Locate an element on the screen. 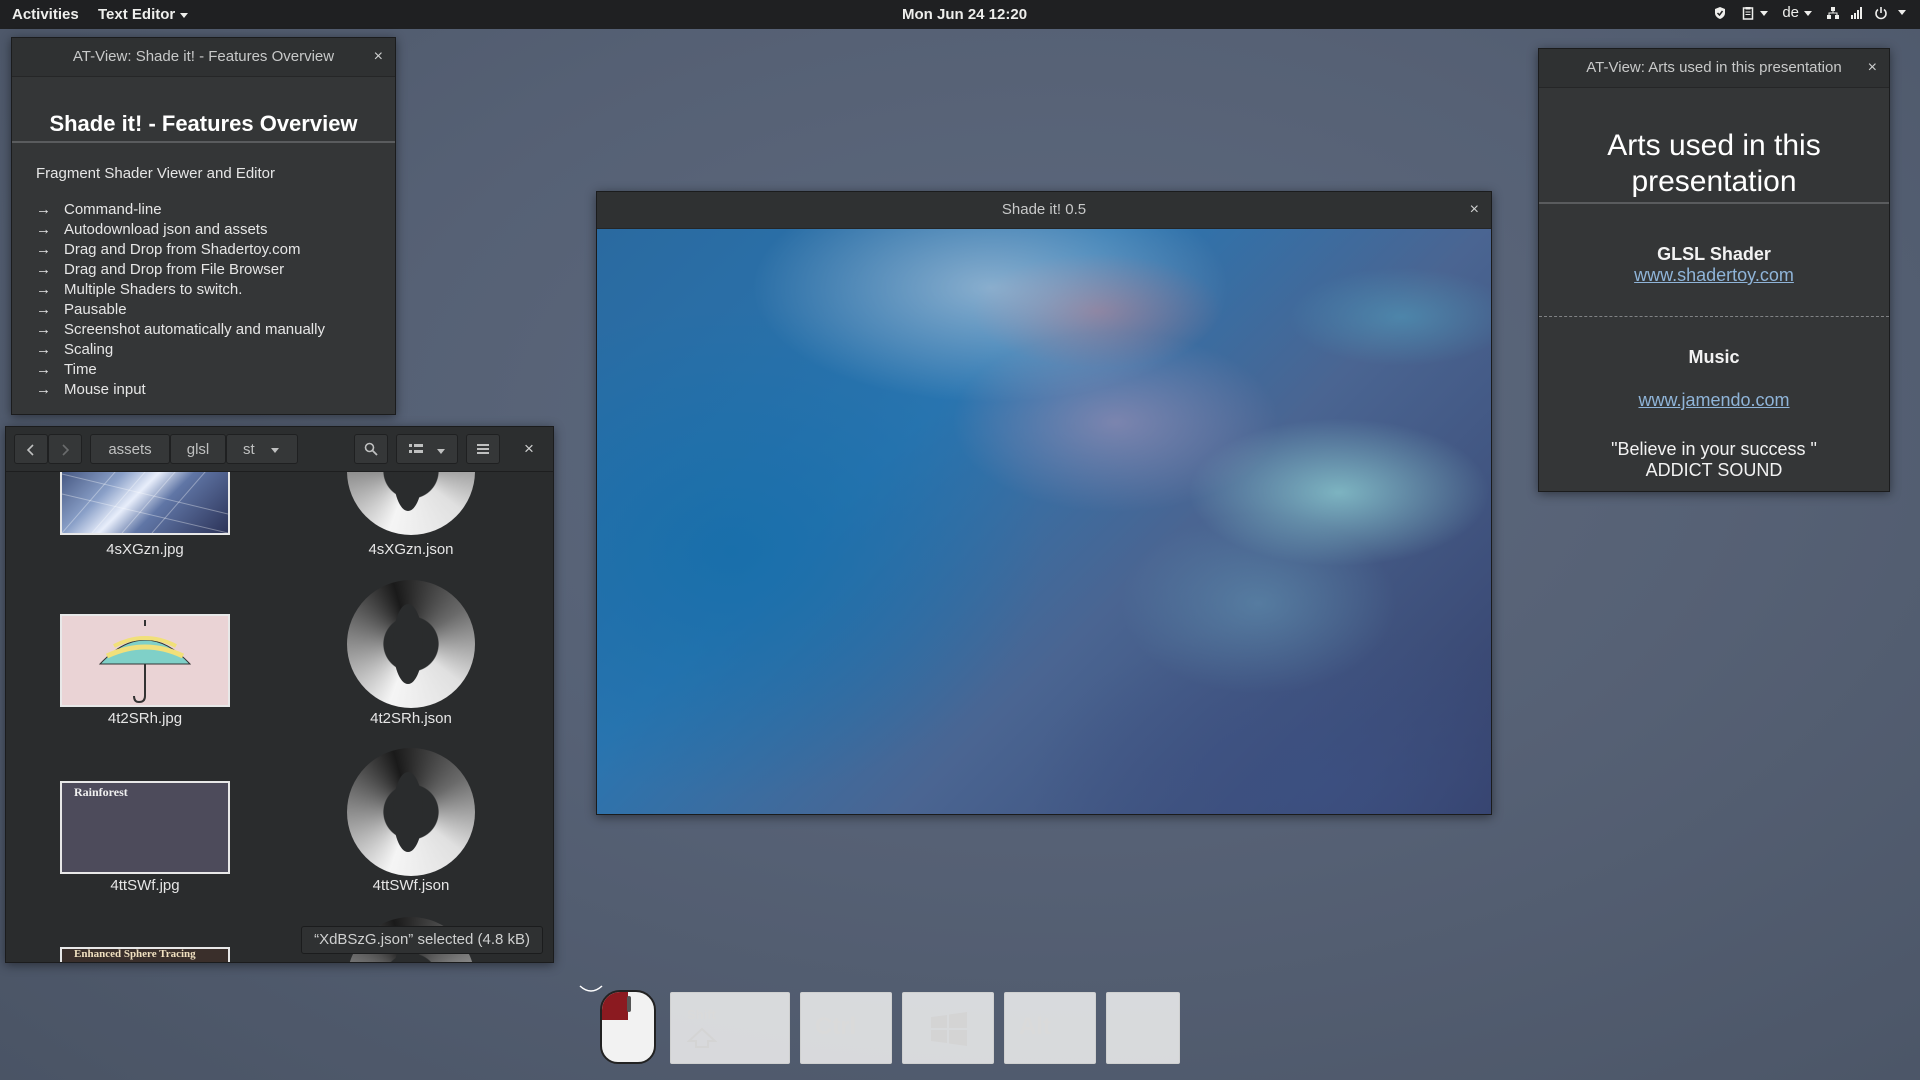 This screenshot has width=1920, height=1080. list-item: → Screenshot automatically and manually is located at coordinates (215, 330).